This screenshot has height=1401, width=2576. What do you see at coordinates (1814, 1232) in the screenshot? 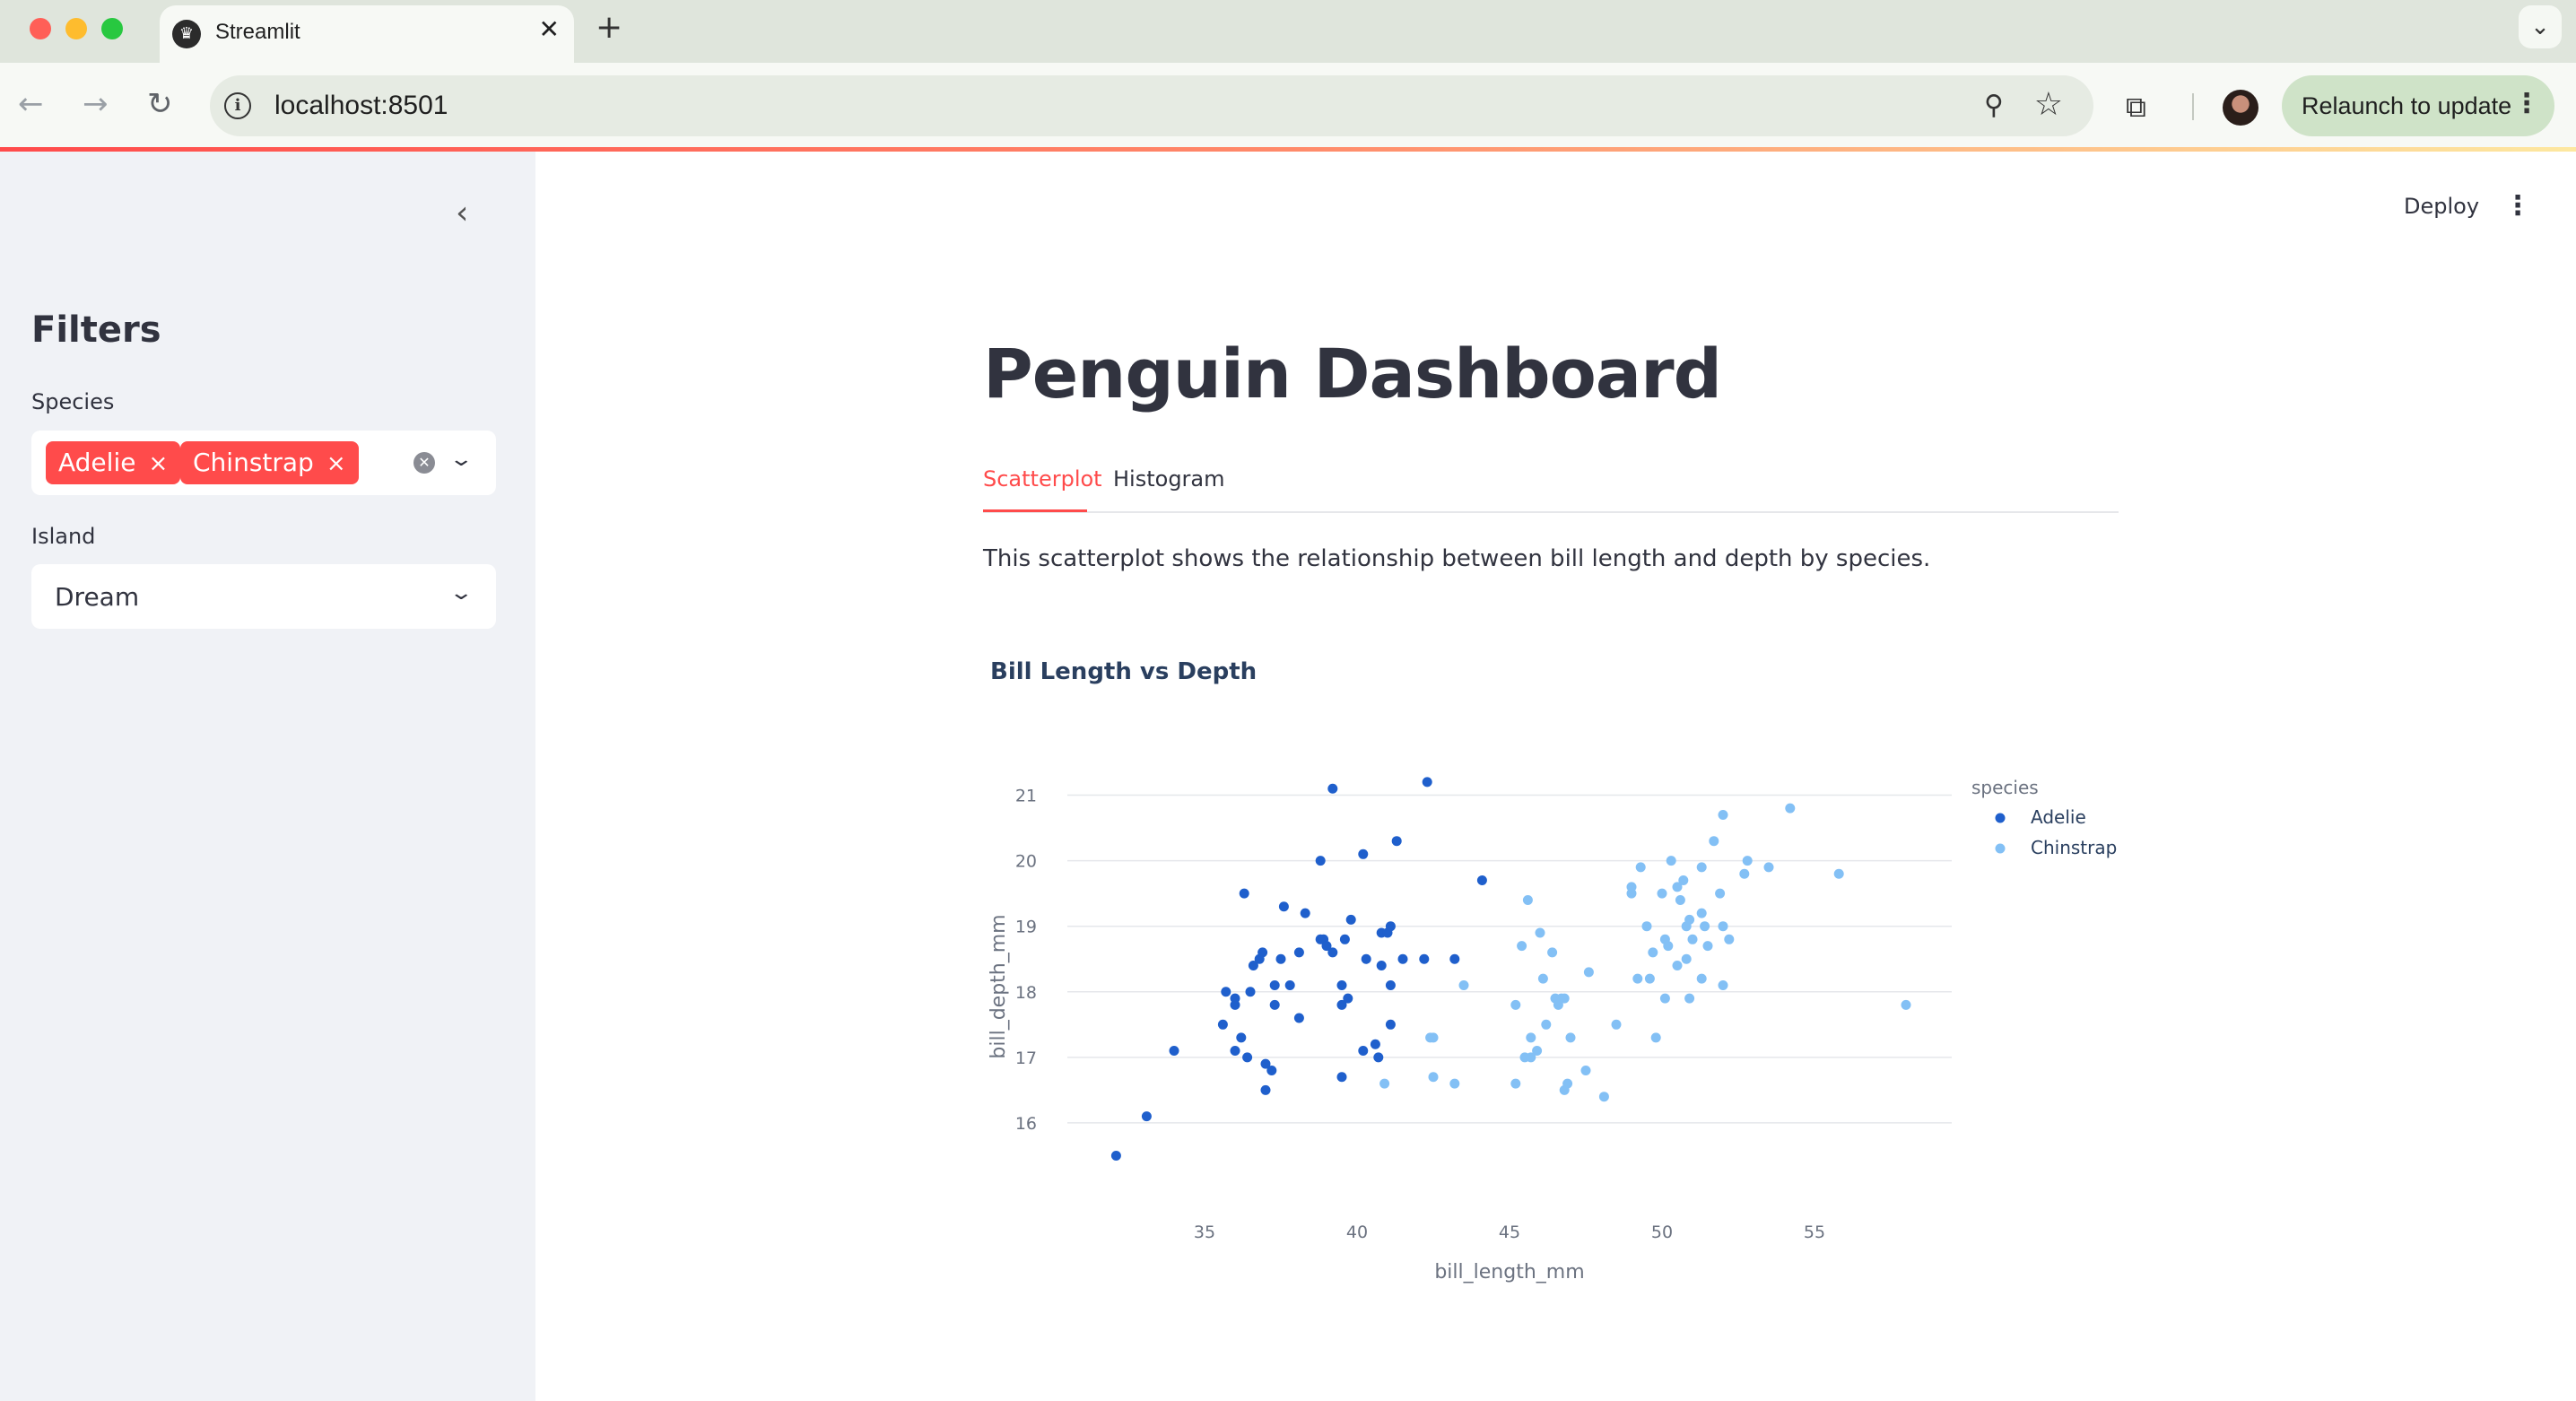
I see `x-tick-label: 55` at bounding box center [1814, 1232].